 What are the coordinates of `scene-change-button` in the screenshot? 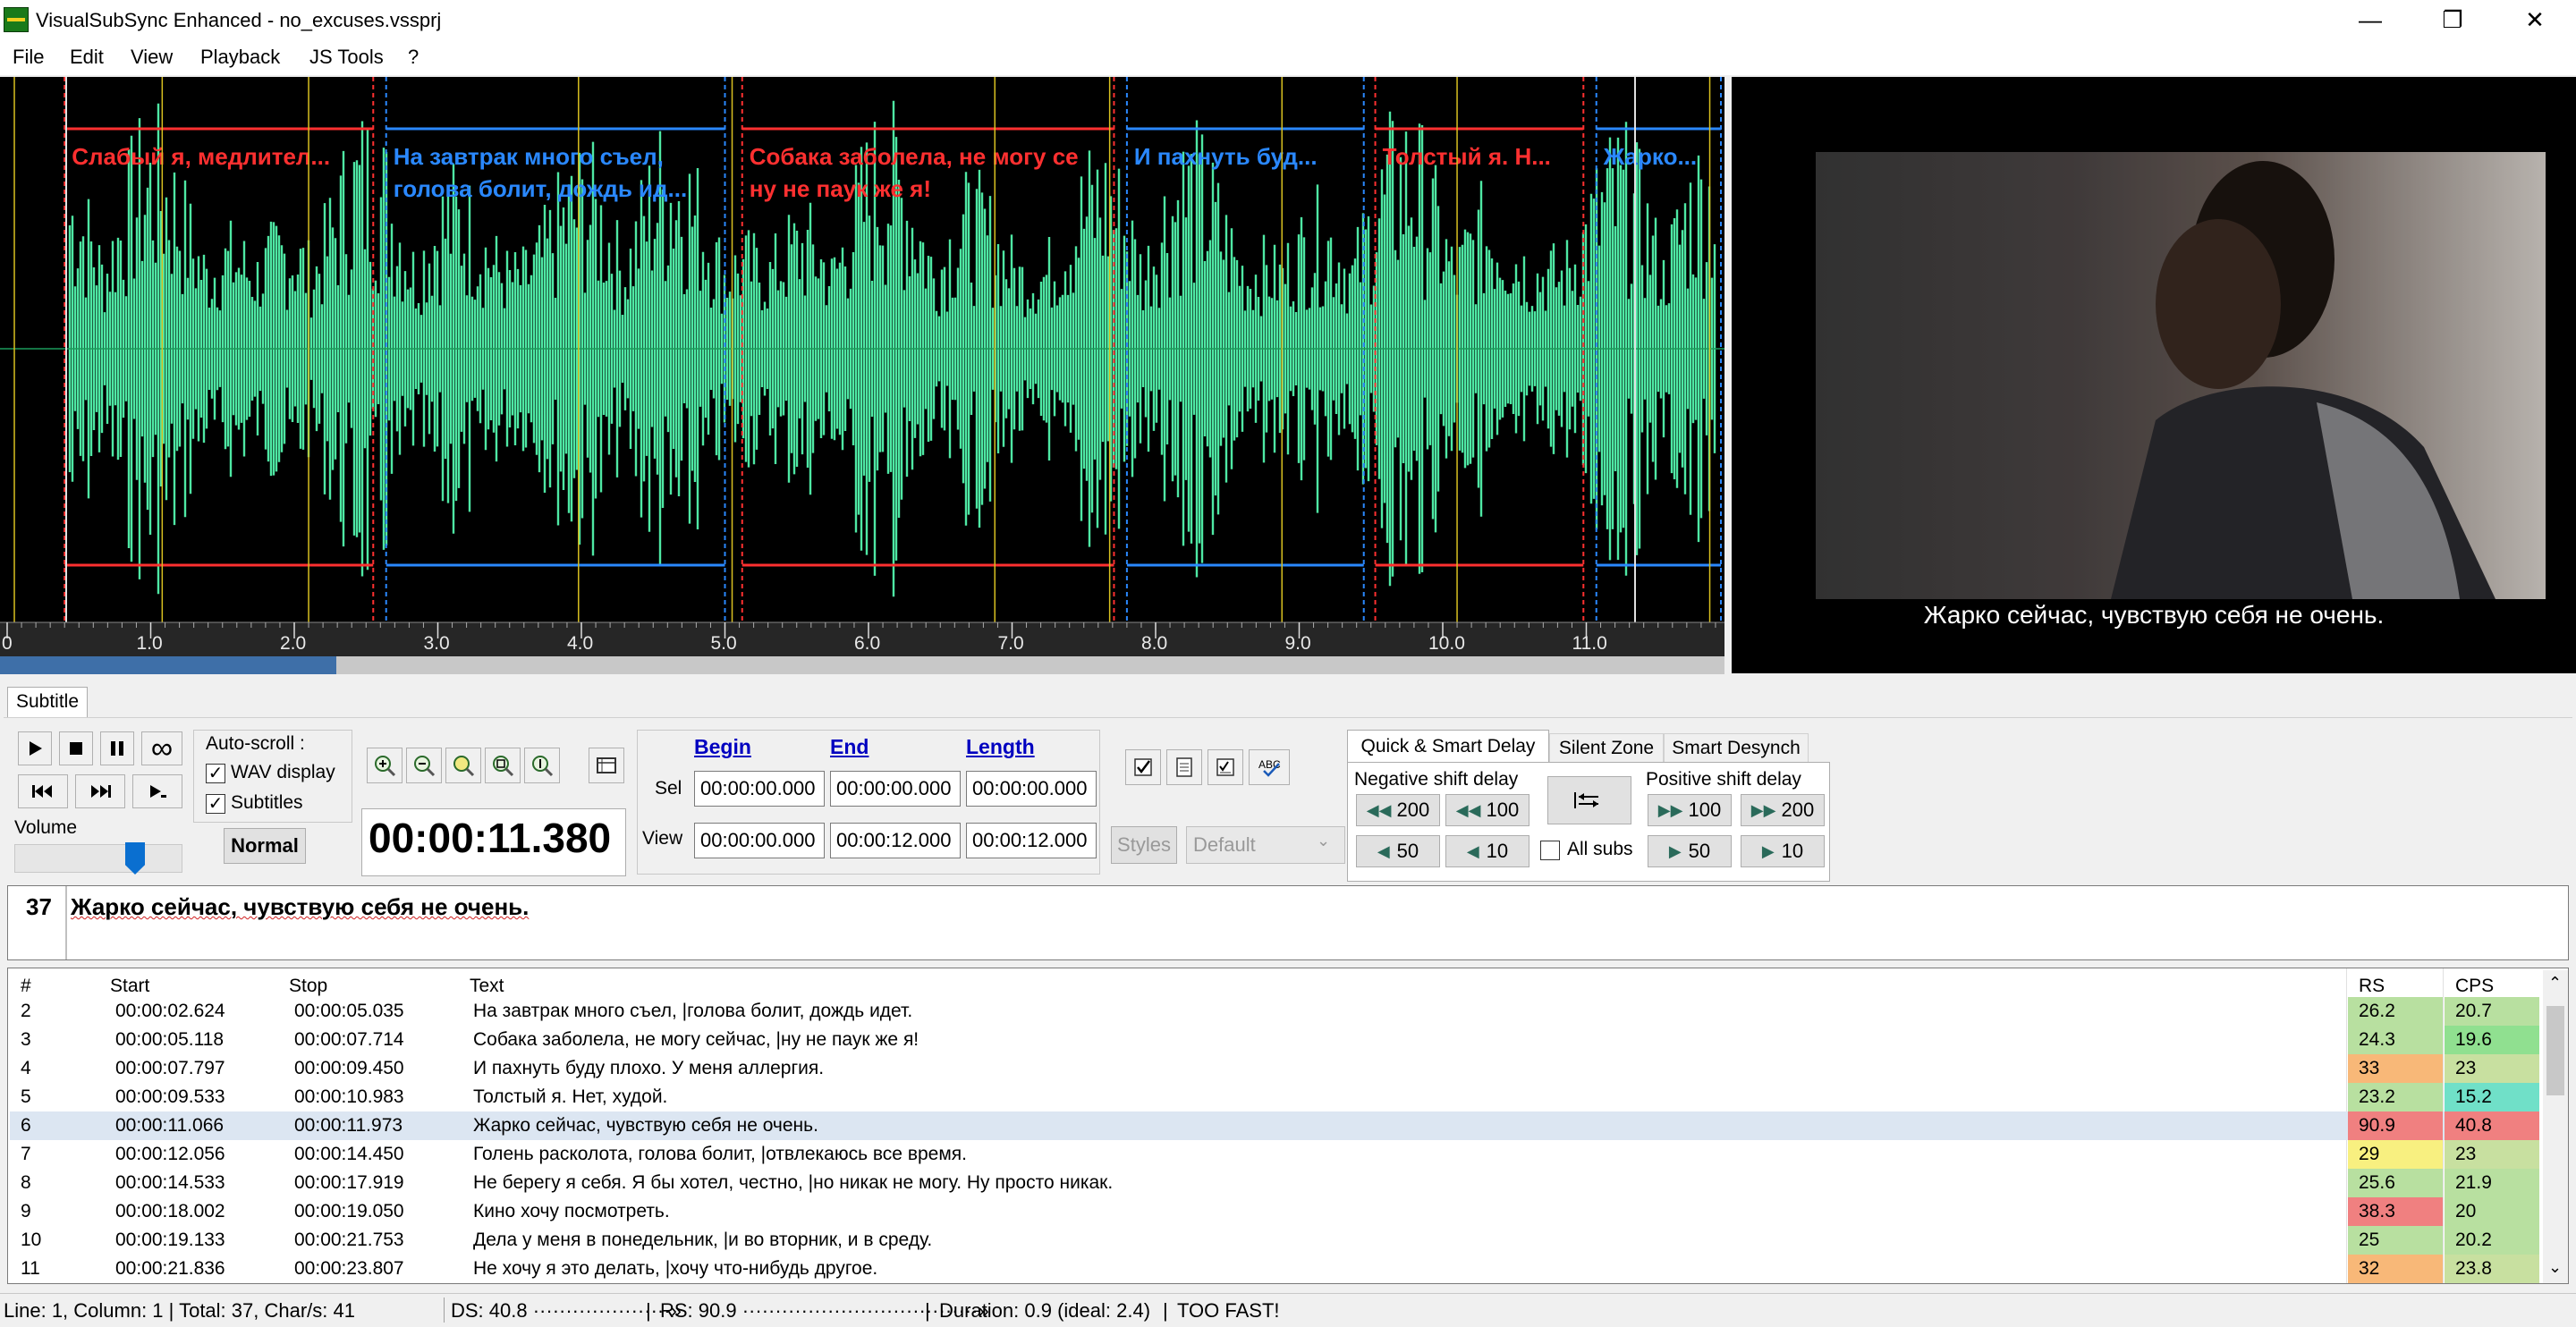 It's located at (606, 765).